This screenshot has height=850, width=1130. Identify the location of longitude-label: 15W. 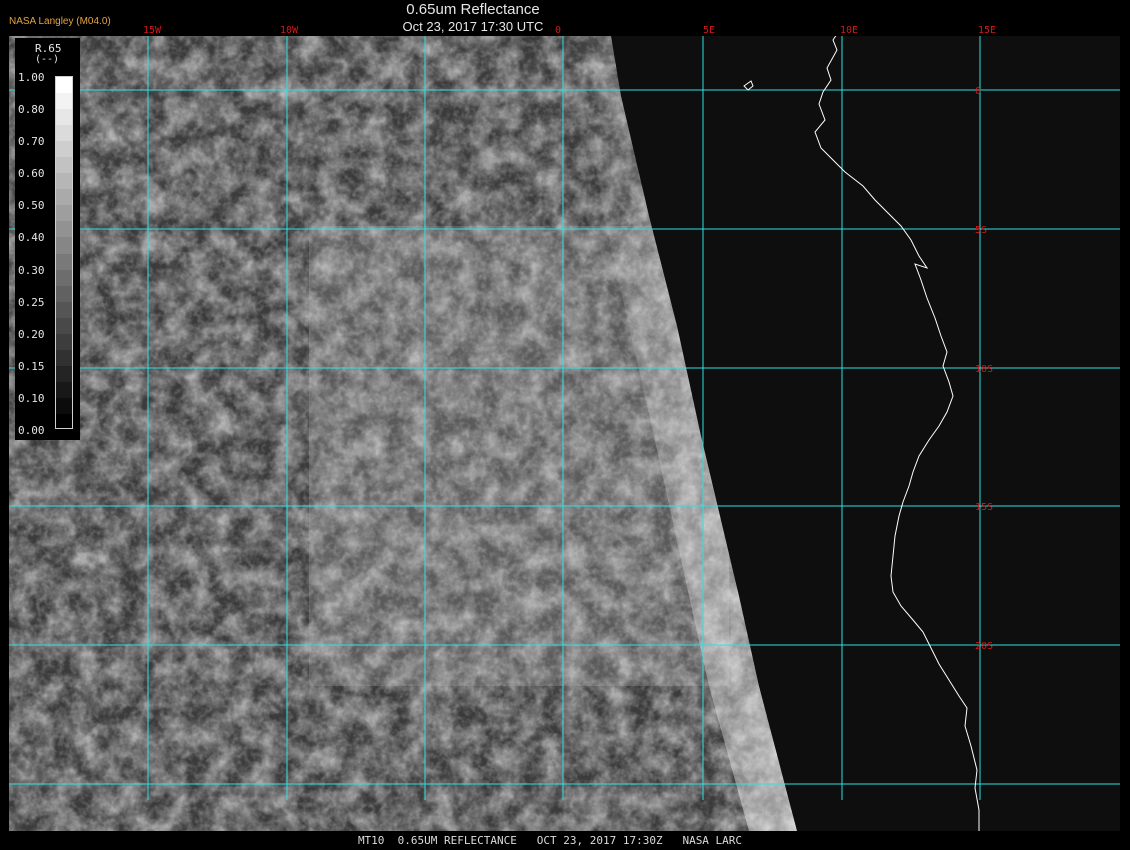
(152, 30).